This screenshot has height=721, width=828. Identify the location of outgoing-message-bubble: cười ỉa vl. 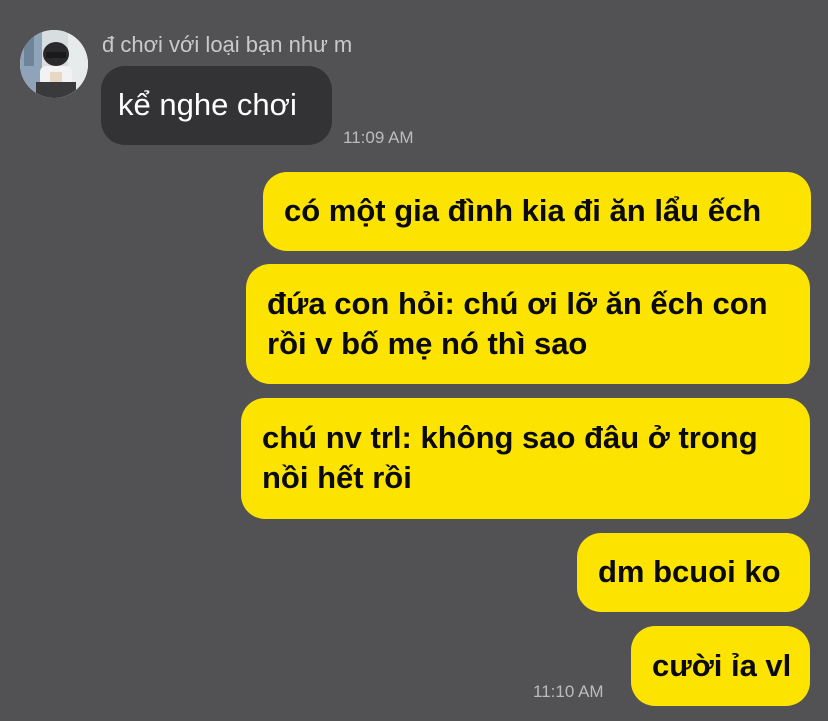
(720, 666).